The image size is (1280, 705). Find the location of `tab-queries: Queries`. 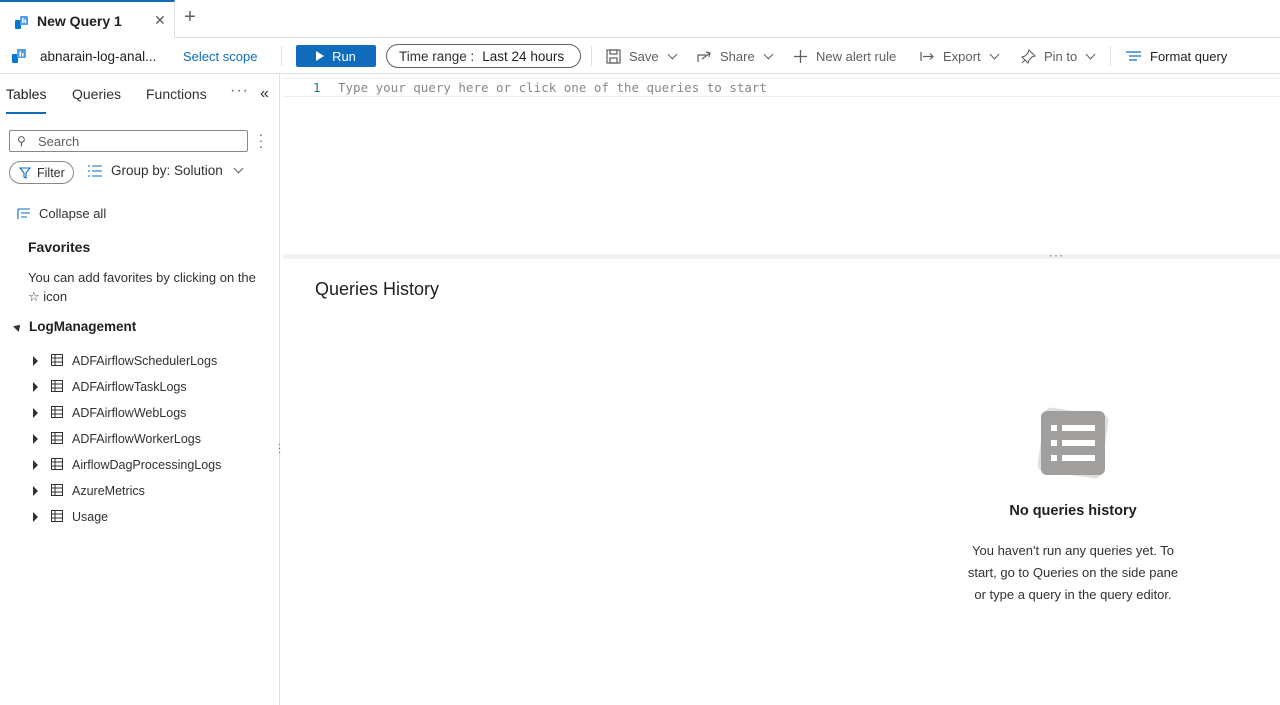

tab-queries: Queries is located at coordinates (96, 94).